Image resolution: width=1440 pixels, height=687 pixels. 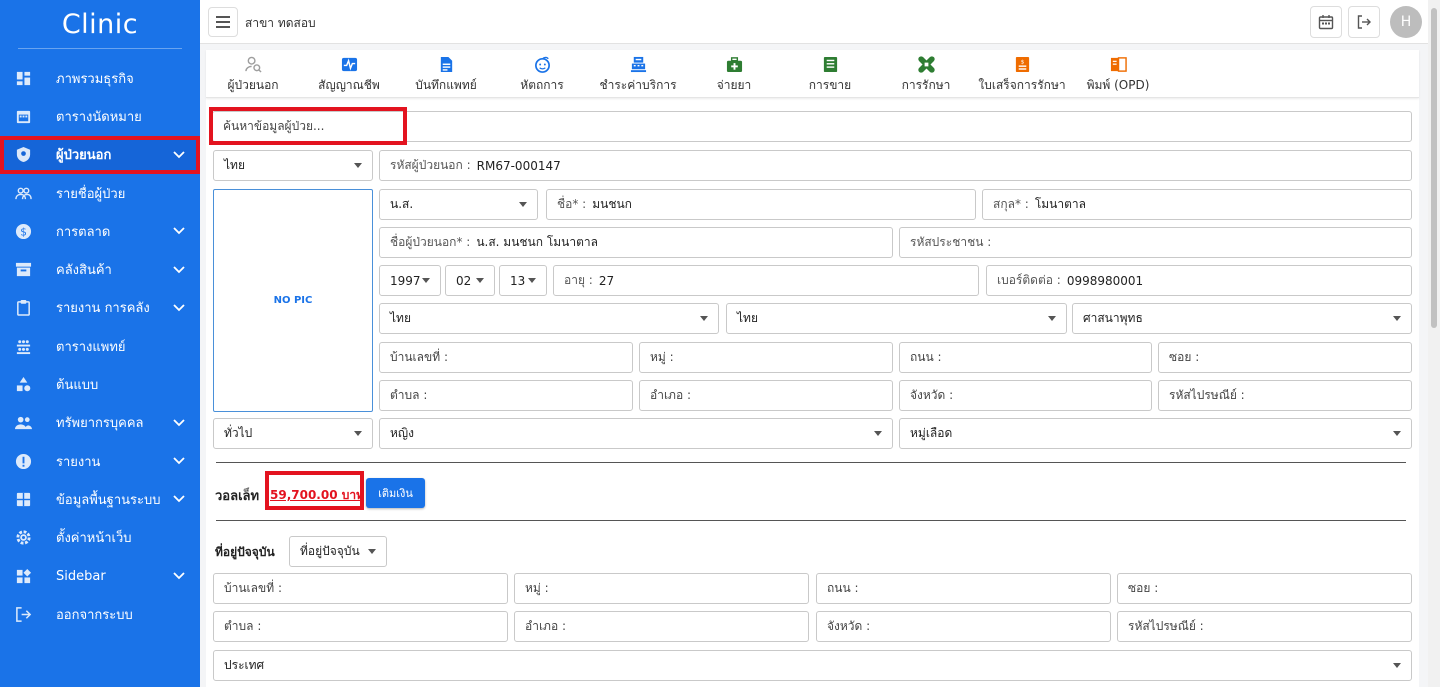 What do you see at coordinates (100, 308) in the screenshot?
I see `sidebar-item-6: รายงาน การคลัง` at bounding box center [100, 308].